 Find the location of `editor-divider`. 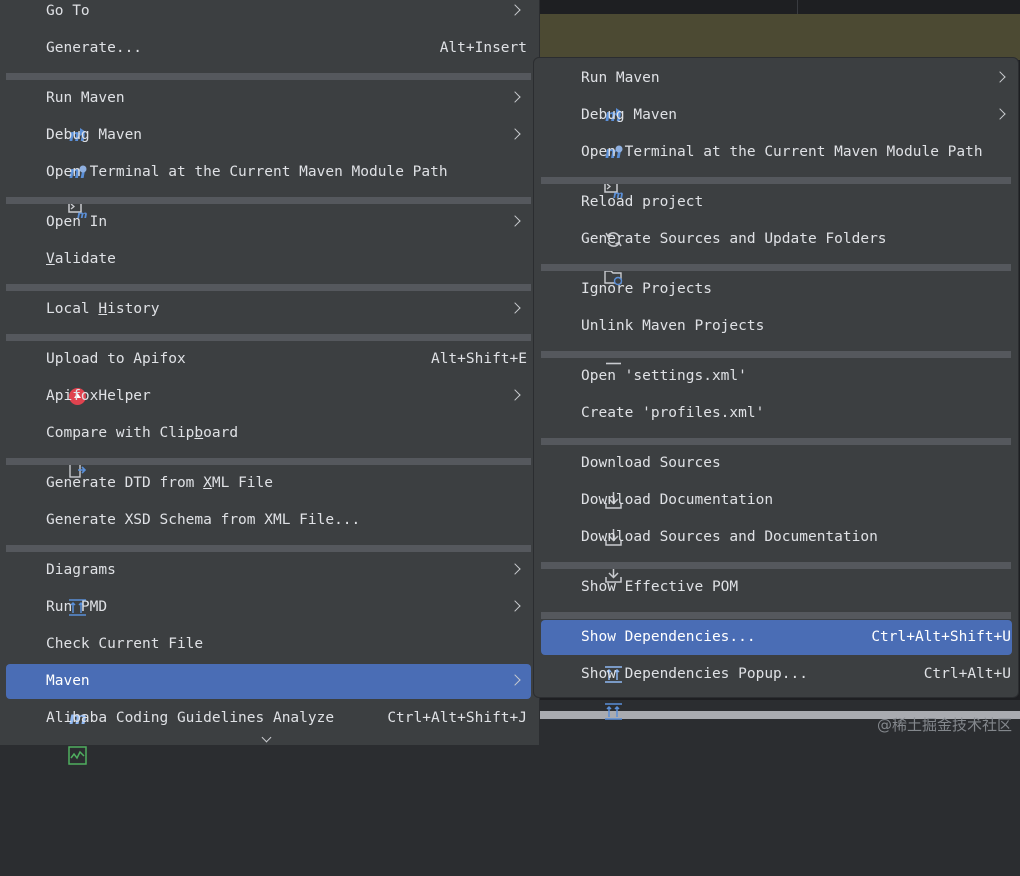

editor-divider is located at coordinates (797, 7).